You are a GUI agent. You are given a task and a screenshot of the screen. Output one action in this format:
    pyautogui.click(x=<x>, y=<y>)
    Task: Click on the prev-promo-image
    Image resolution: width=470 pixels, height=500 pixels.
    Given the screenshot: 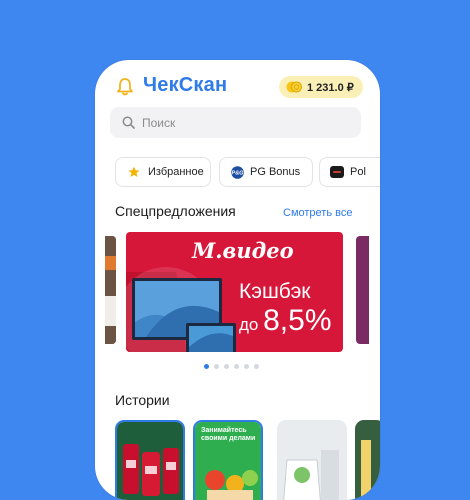 What is the action you would take?
    pyautogui.click(x=110, y=290)
    